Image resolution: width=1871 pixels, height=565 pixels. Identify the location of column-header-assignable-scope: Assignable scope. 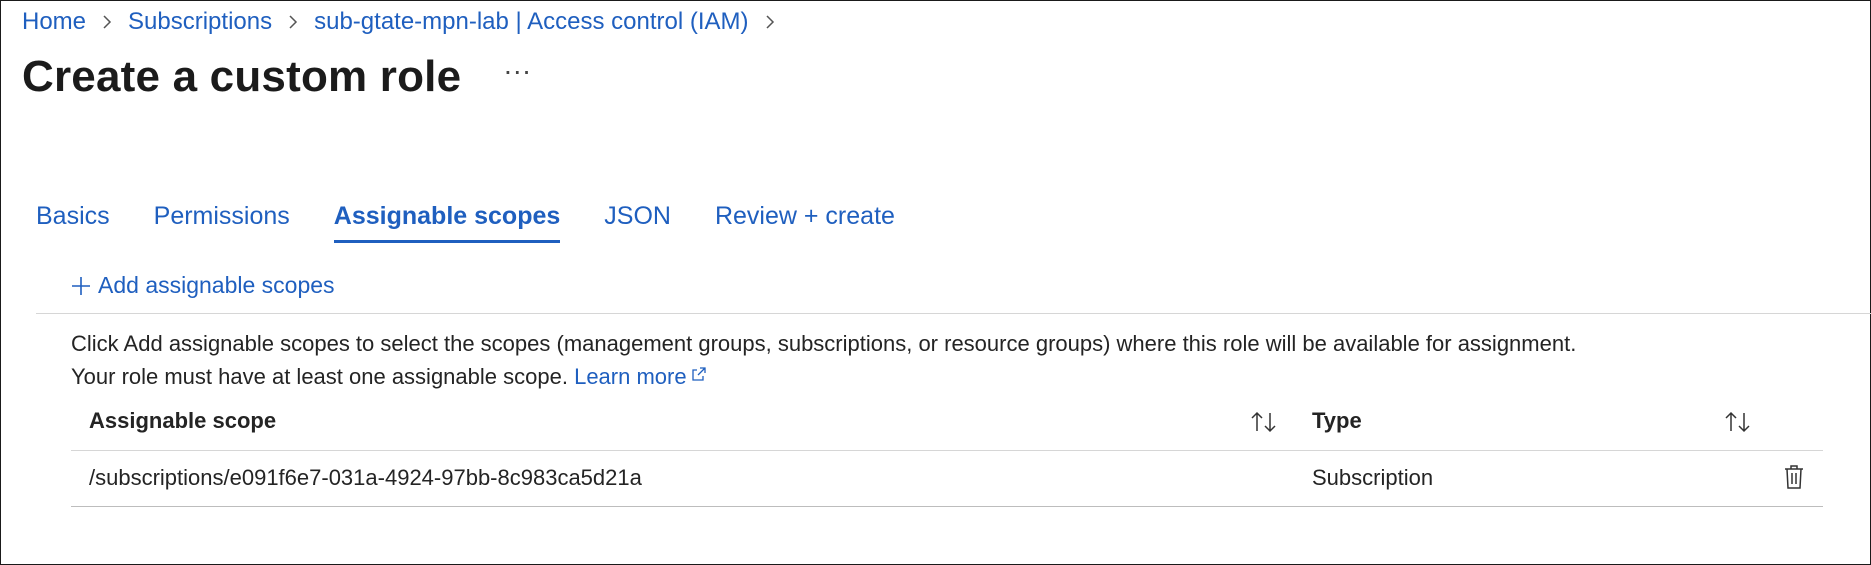
(183, 420).